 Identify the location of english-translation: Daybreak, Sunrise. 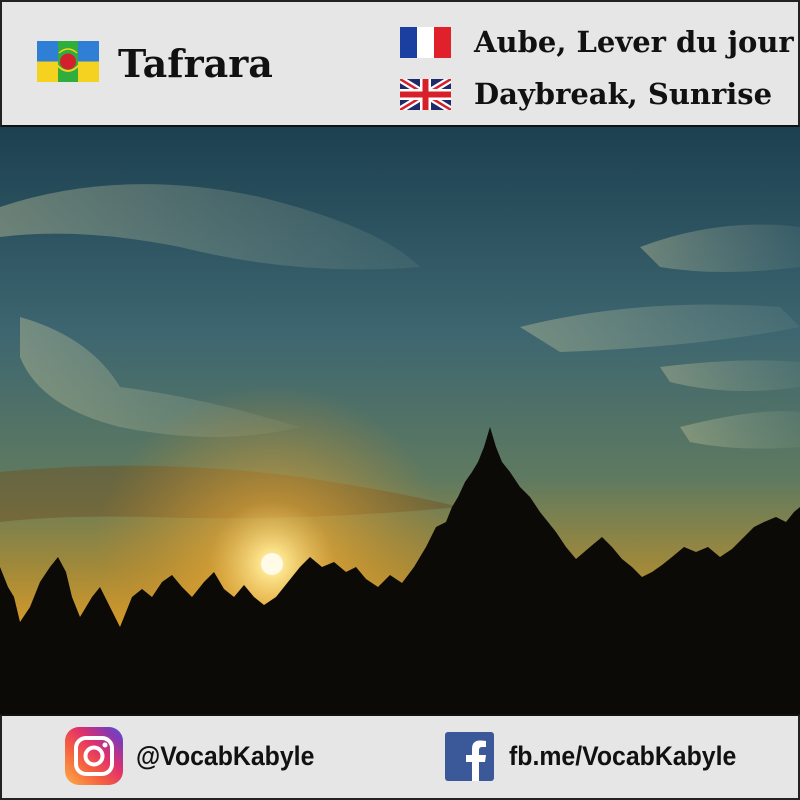
(623, 94).